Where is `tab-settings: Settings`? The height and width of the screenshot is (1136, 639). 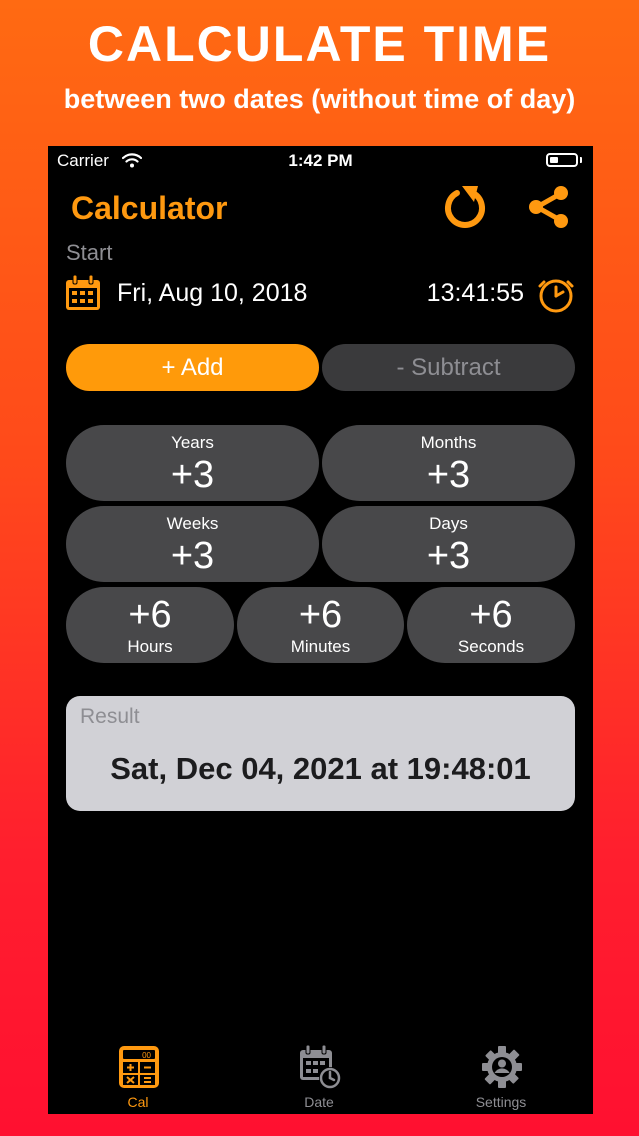
tab-settings: Settings is located at coordinates (501, 1079).